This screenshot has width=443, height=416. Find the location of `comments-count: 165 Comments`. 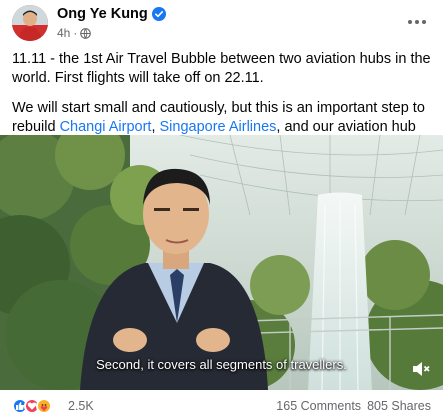

comments-count: 165 Comments is located at coordinates (318, 406).